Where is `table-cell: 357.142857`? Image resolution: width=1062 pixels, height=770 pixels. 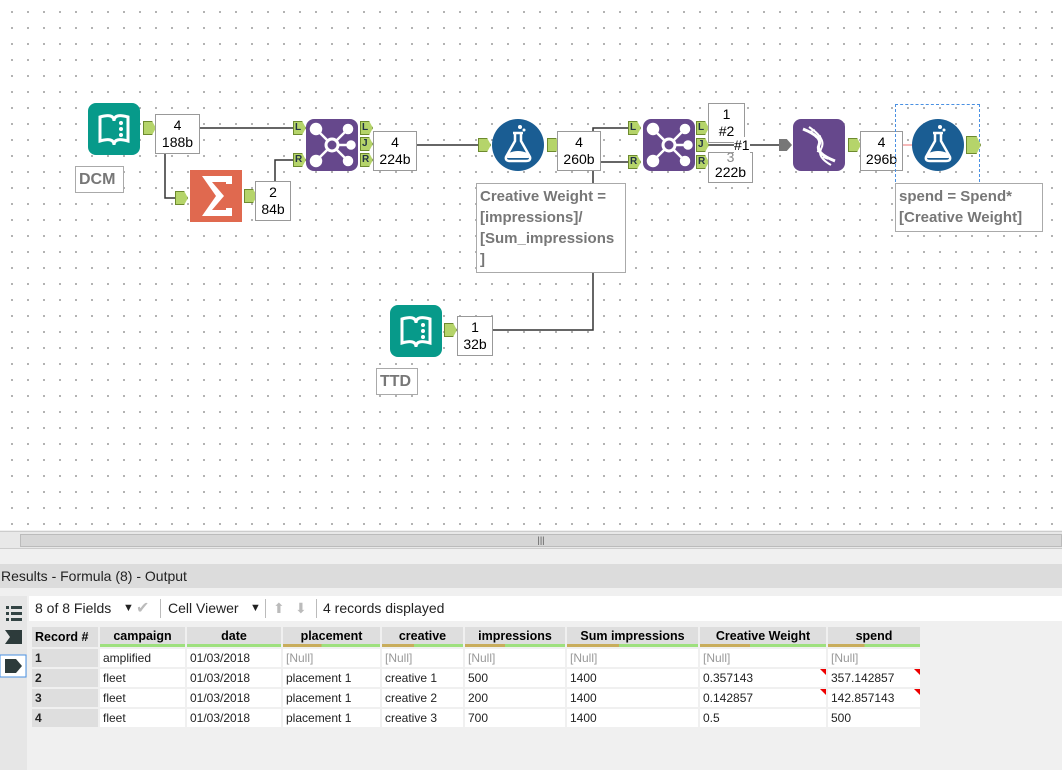 table-cell: 357.142857 is located at coordinates (874, 678).